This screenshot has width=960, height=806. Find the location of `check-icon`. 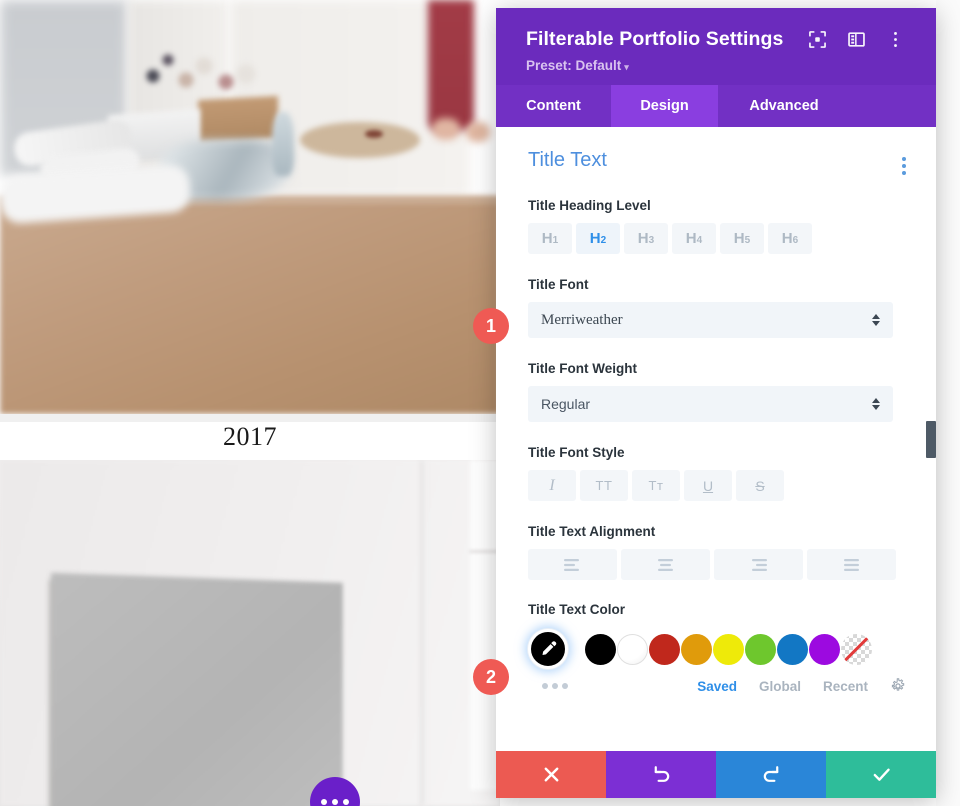

check-icon is located at coordinates (881, 774).